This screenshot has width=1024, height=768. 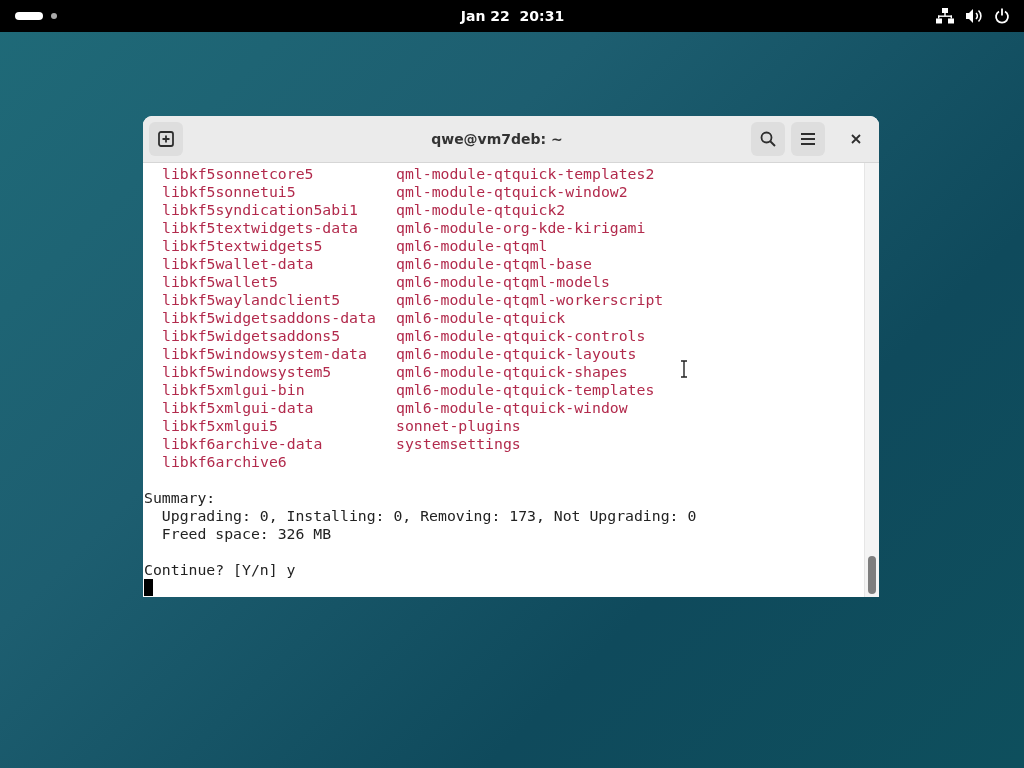 What do you see at coordinates (225, 462) in the screenshot?
I see `package-name: libkf6archive6` at bounding box center [225, 462].